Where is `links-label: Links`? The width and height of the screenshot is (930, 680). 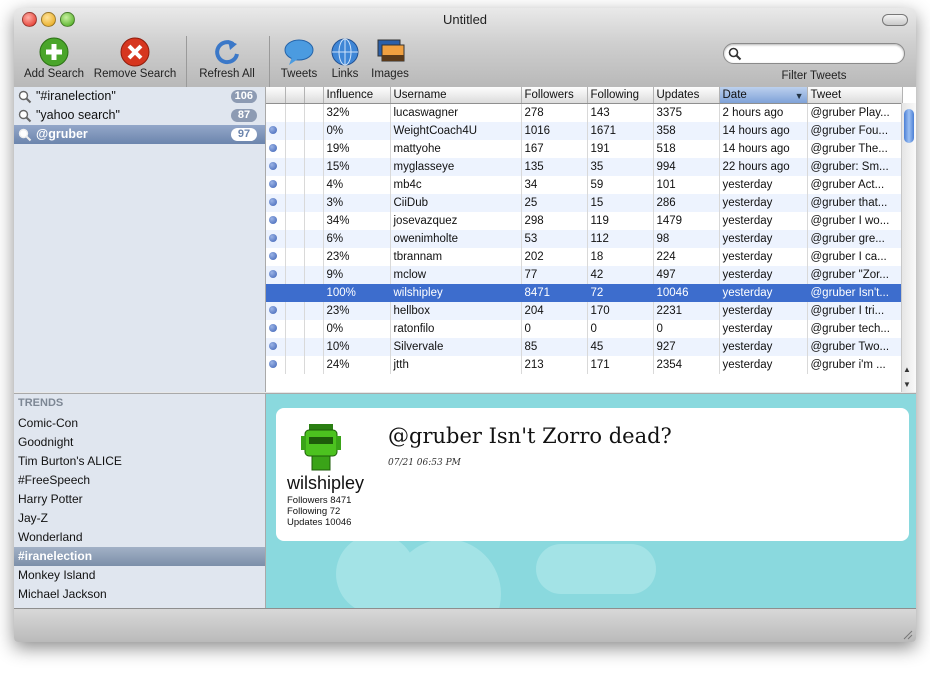 links-label: Links is located at coordinates (345, 74).